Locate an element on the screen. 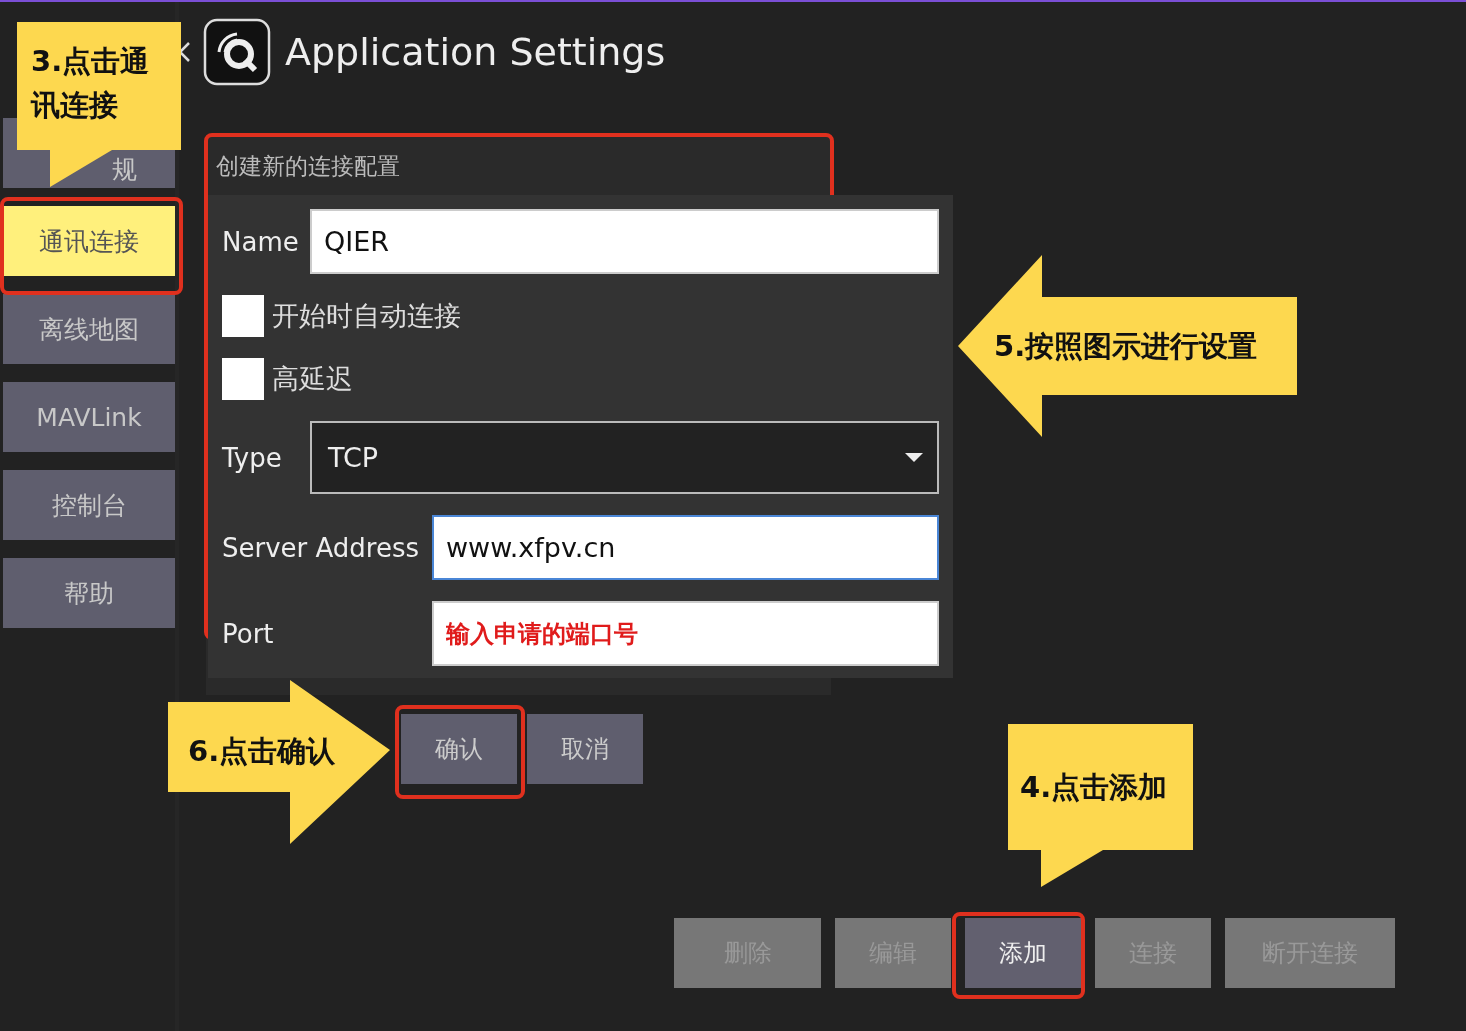  action-button: 添加 is located at coordinates (1023, 953).